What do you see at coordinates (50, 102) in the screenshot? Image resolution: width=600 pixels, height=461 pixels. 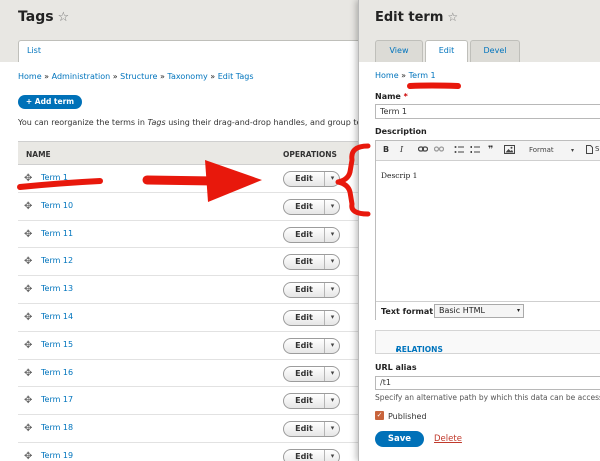 I see `add-term-button: + Add term` at bounding box center [50, 102].